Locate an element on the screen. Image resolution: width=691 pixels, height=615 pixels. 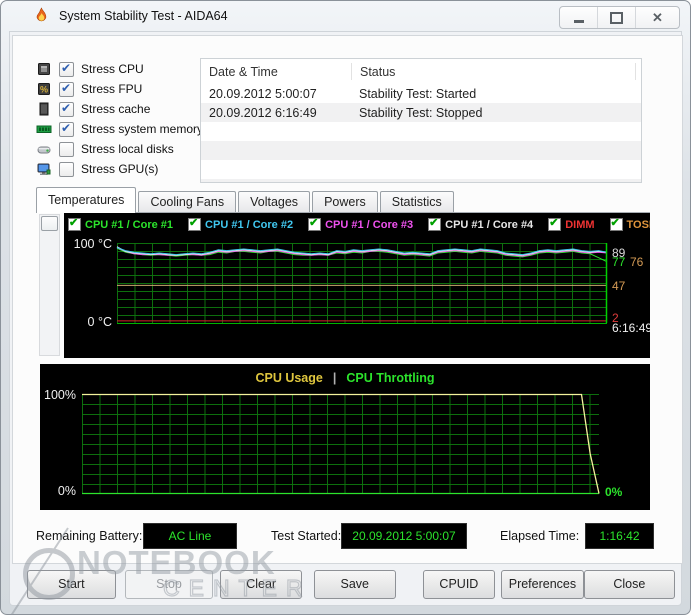
cache-icon is located at coordinates (44, 109).